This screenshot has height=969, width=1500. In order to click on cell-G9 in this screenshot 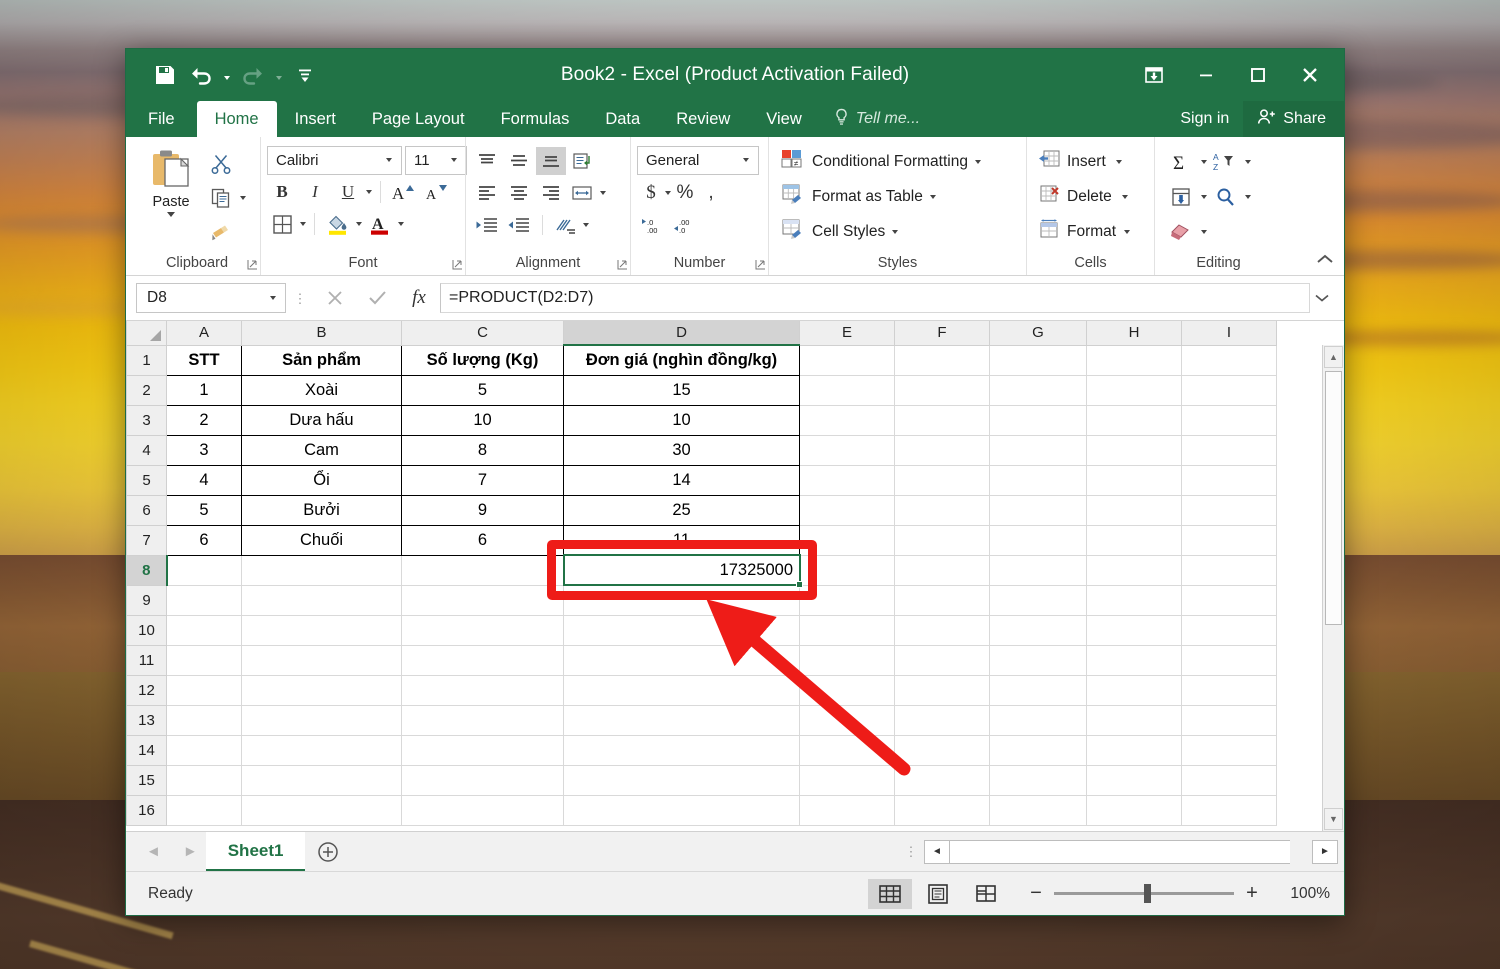, I will do `click(1038, 600)`.